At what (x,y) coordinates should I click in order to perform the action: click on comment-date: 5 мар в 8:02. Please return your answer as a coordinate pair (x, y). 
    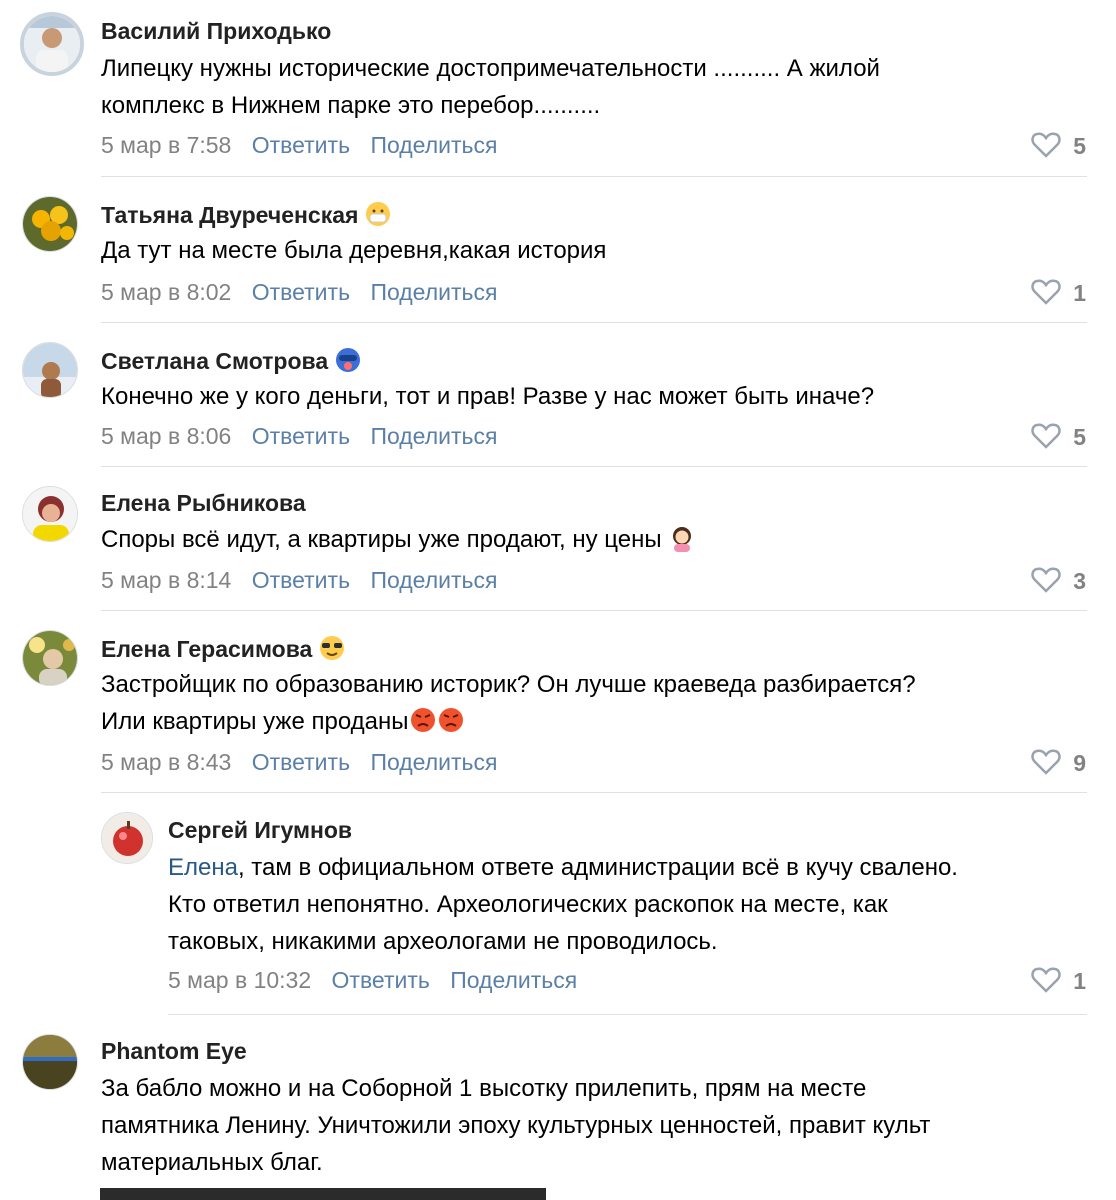
    Looking at the image, I should click on (166, 292).